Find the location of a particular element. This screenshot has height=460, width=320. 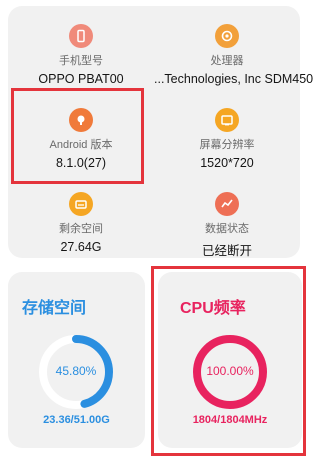

free-space-value: 27.64G is located at coordinates (81, 247).